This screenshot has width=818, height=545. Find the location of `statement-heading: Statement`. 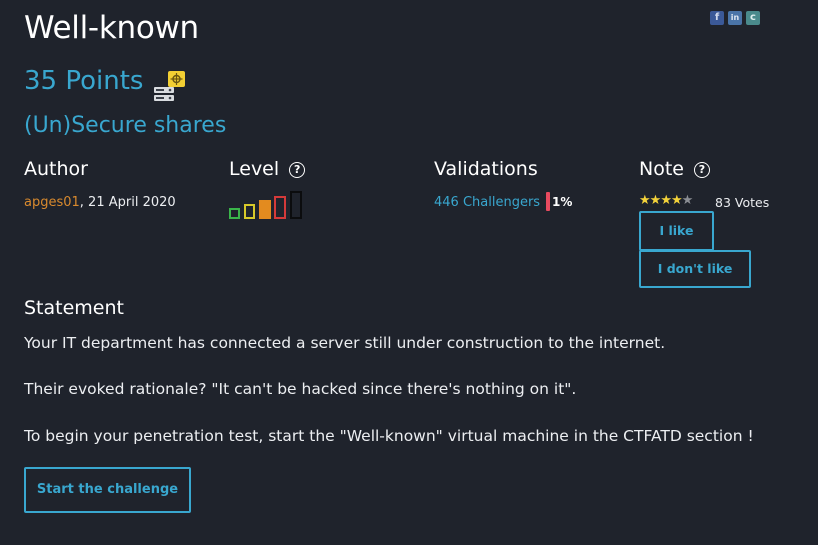

statement-heading: Statement is located at coordinates (74, 308).